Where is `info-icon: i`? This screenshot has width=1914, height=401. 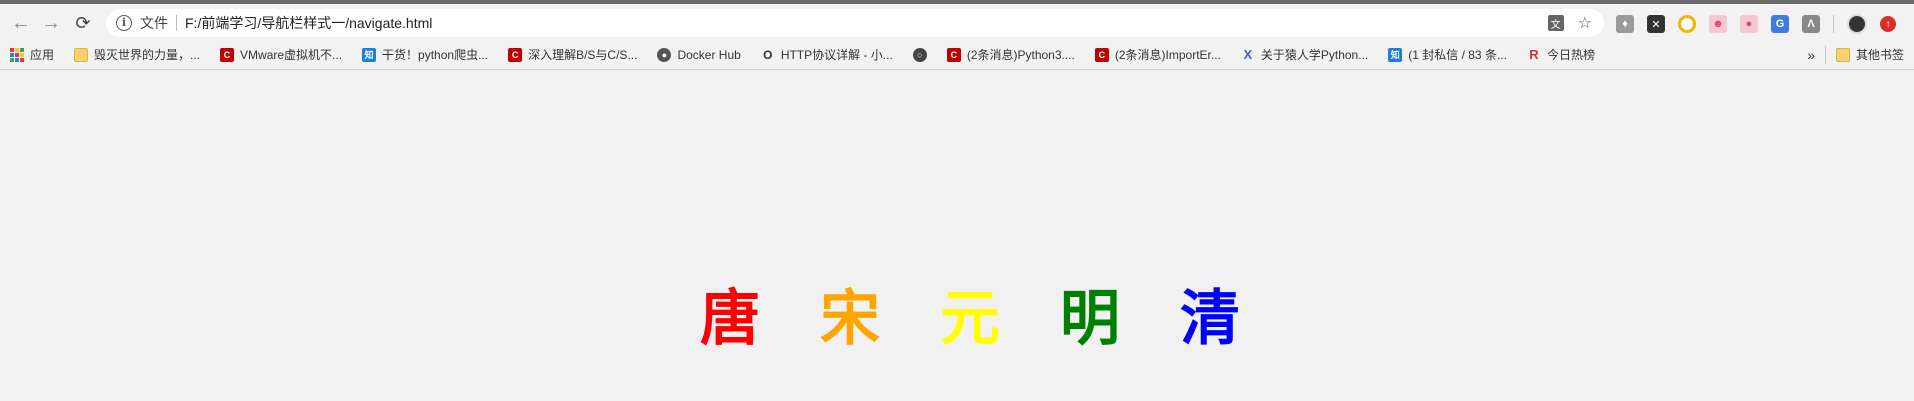 info-icon: i is located at coordinates (124, 23).